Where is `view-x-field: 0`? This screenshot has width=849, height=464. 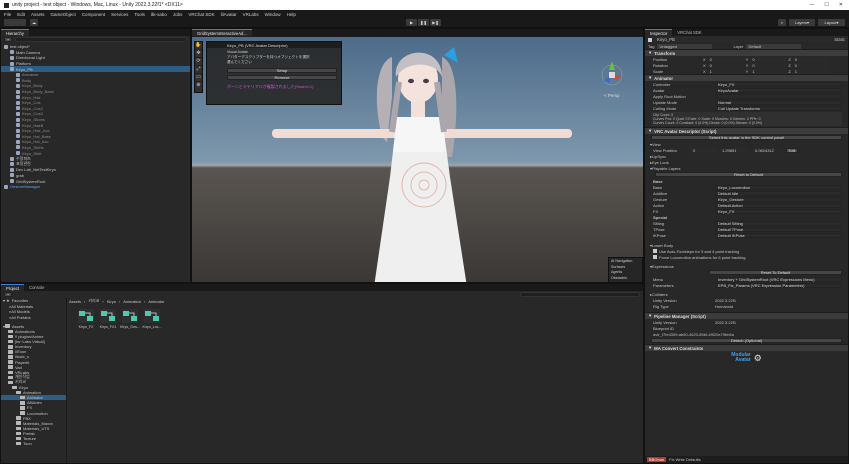 view-x-field: 0 is located at coordinates (704, 150).